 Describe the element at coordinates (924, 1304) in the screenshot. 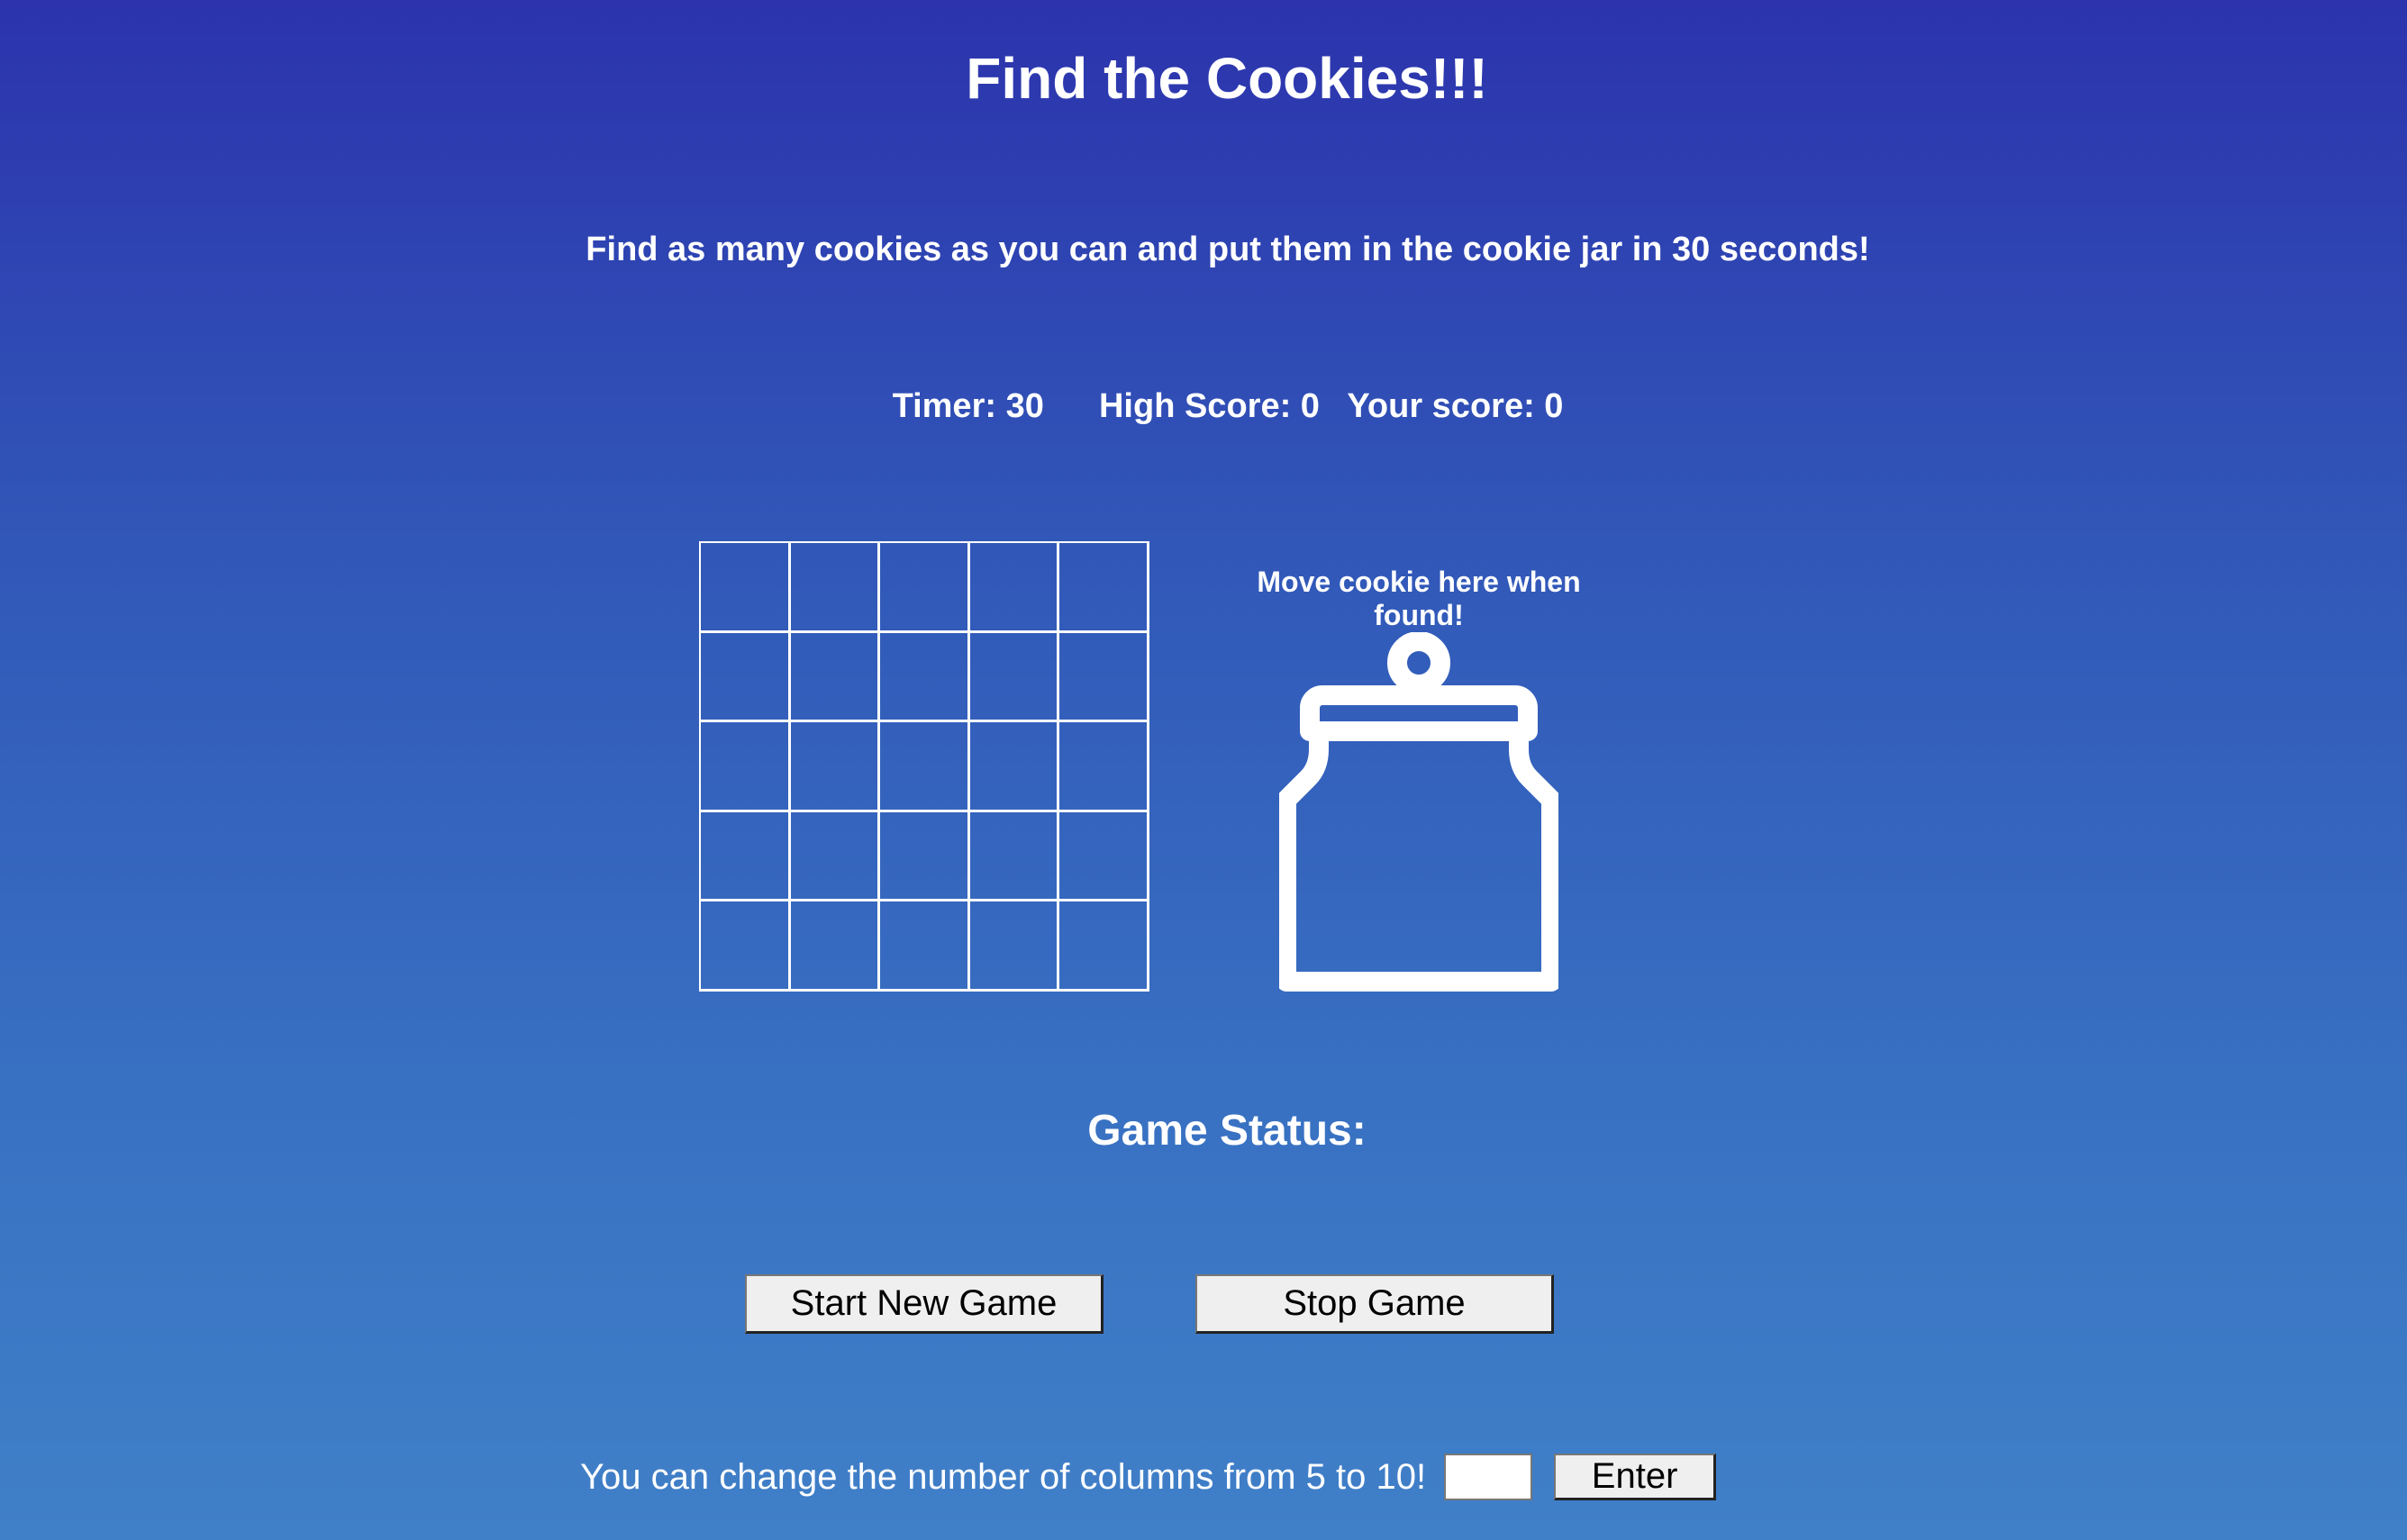

I see `start-new-game-button: Start New Game` at that location.